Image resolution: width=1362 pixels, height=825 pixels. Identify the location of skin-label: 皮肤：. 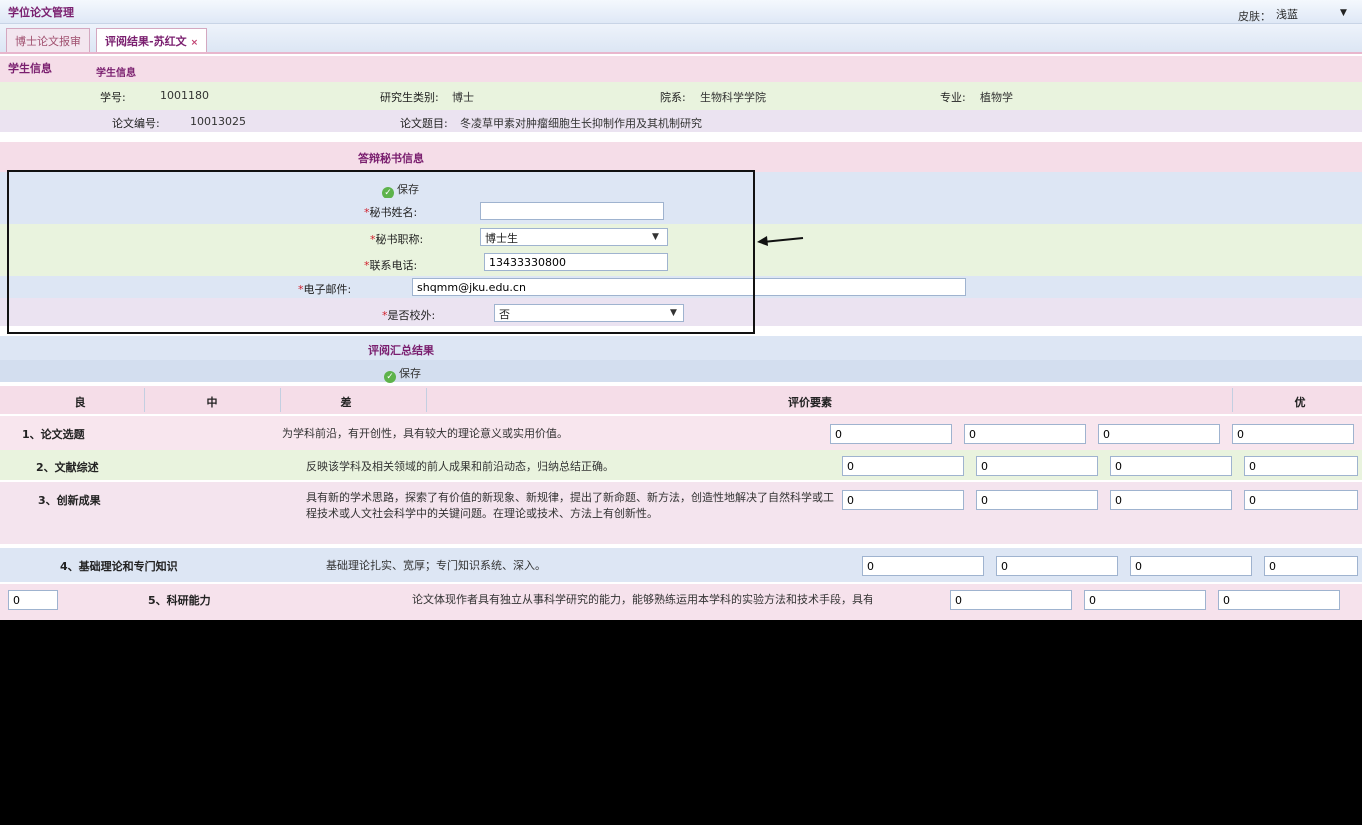
(1254, 16).